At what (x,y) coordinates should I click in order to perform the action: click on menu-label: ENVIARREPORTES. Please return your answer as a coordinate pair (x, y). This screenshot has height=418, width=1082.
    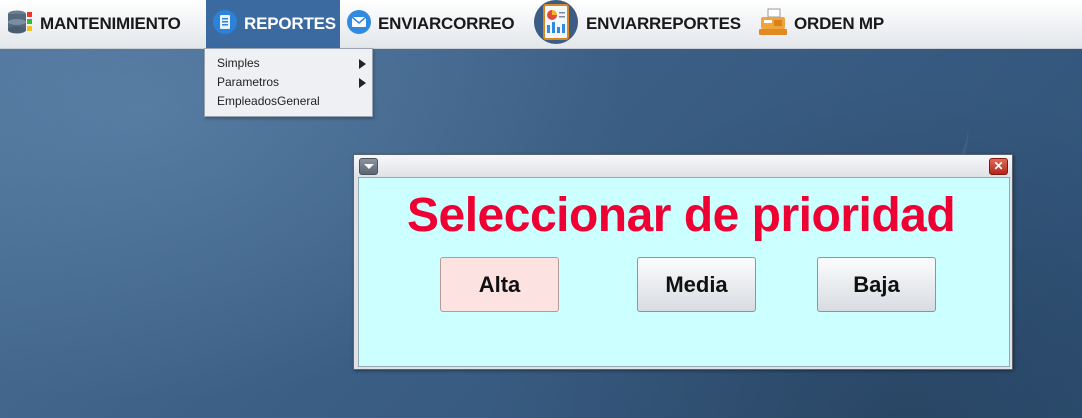
    Looking at the image, I should click on (663, 23).